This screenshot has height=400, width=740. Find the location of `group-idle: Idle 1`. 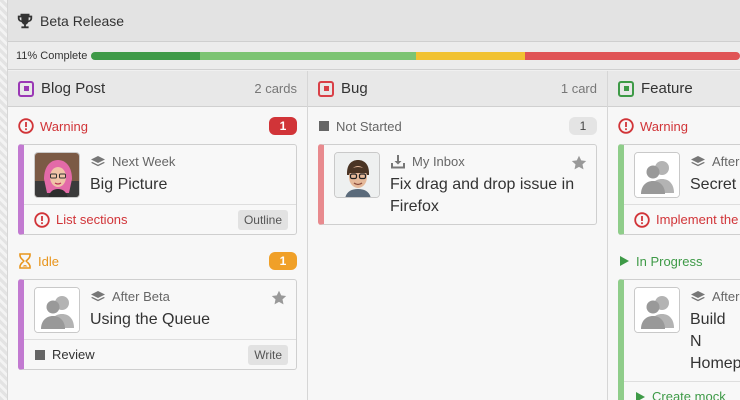

group-idle: Idle 1 is located at coordinates (157, 261).